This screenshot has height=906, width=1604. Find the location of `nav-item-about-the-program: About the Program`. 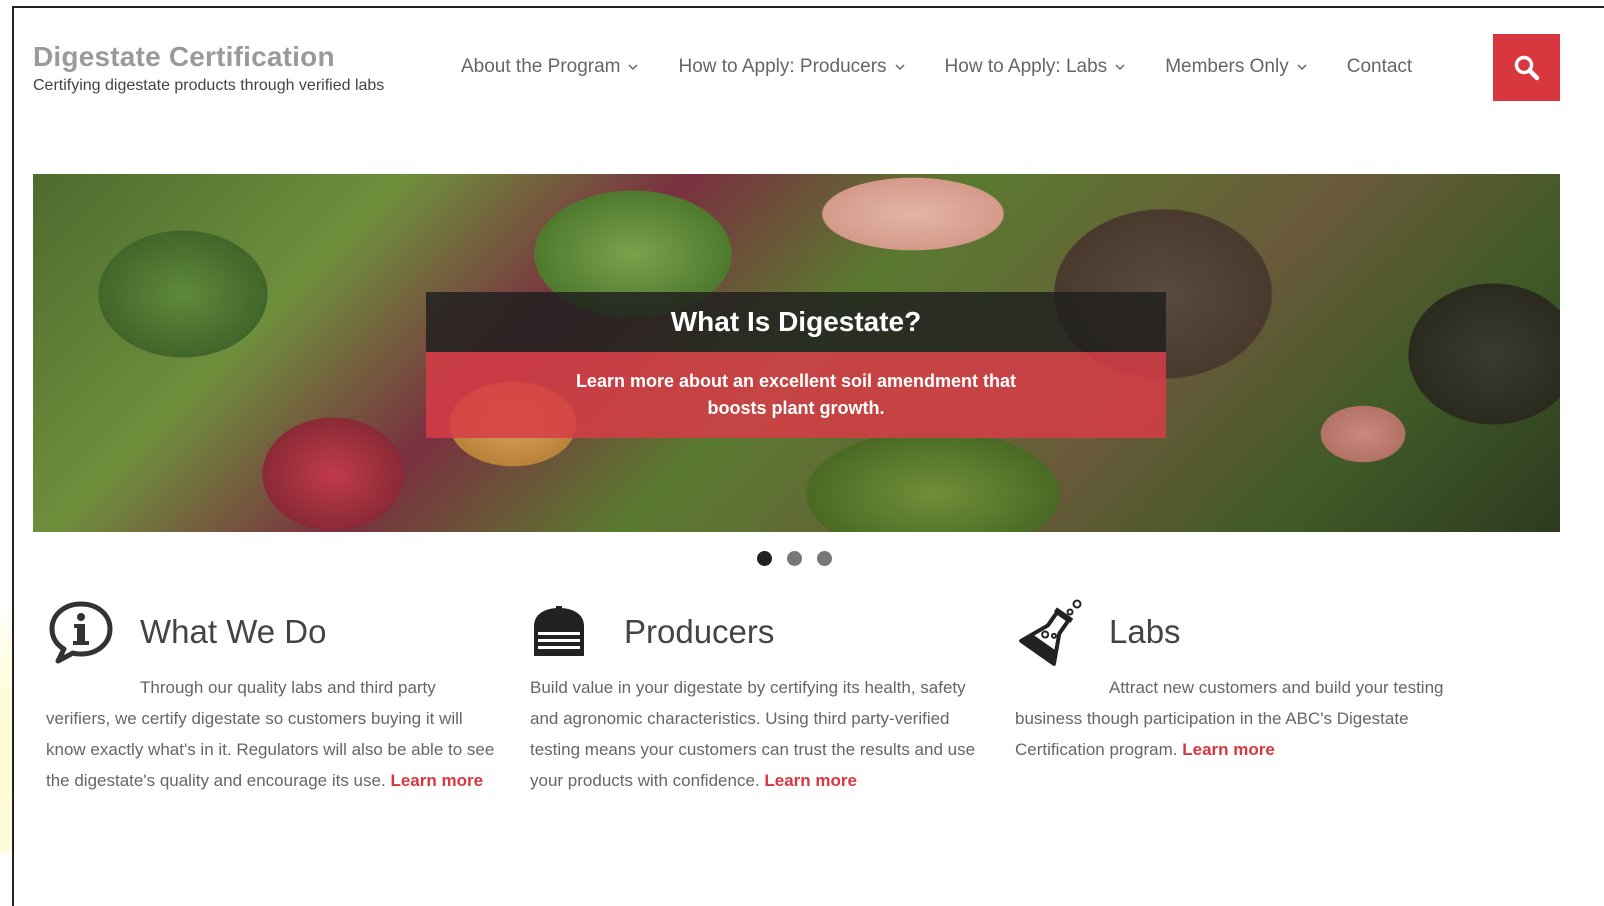

nav-item-about-the-program: About the Program is located at coordinates (550, 67).